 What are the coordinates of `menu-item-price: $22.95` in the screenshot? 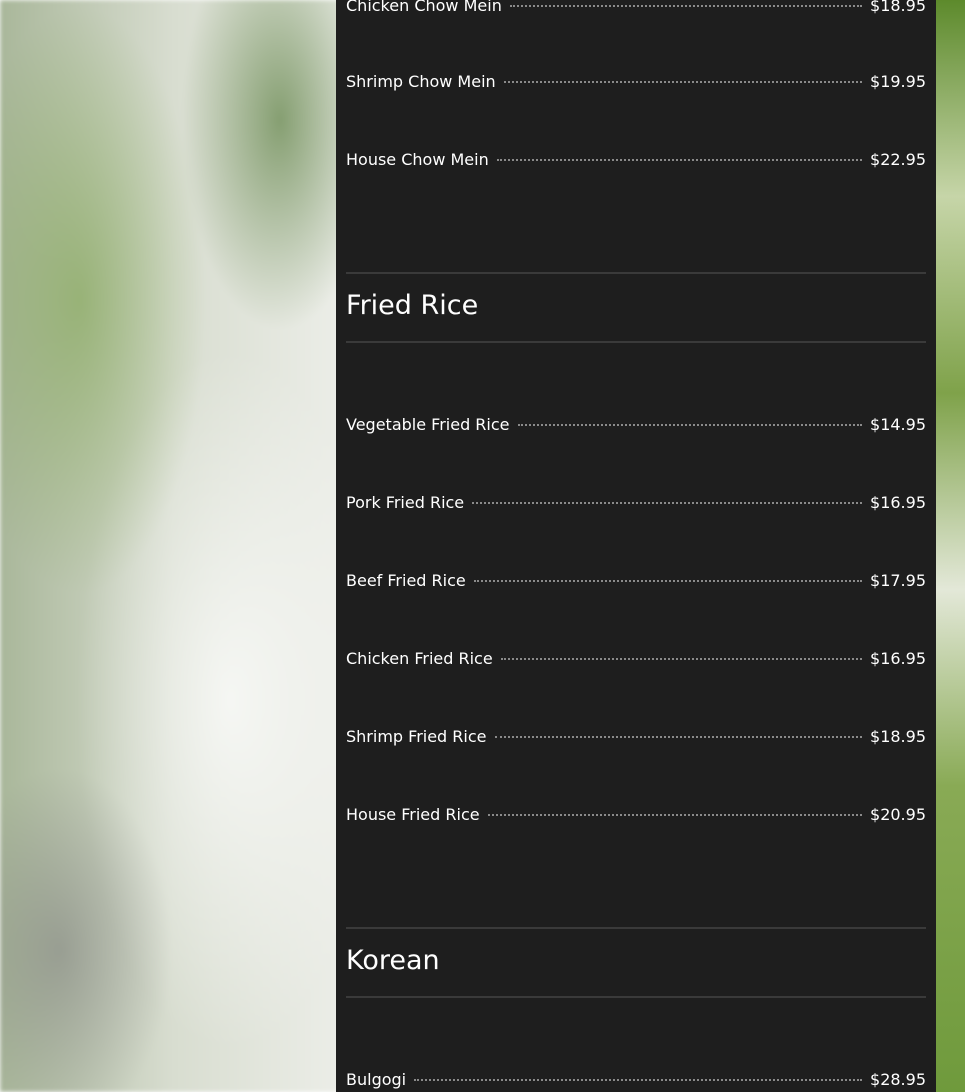 It's located at (898, 159).